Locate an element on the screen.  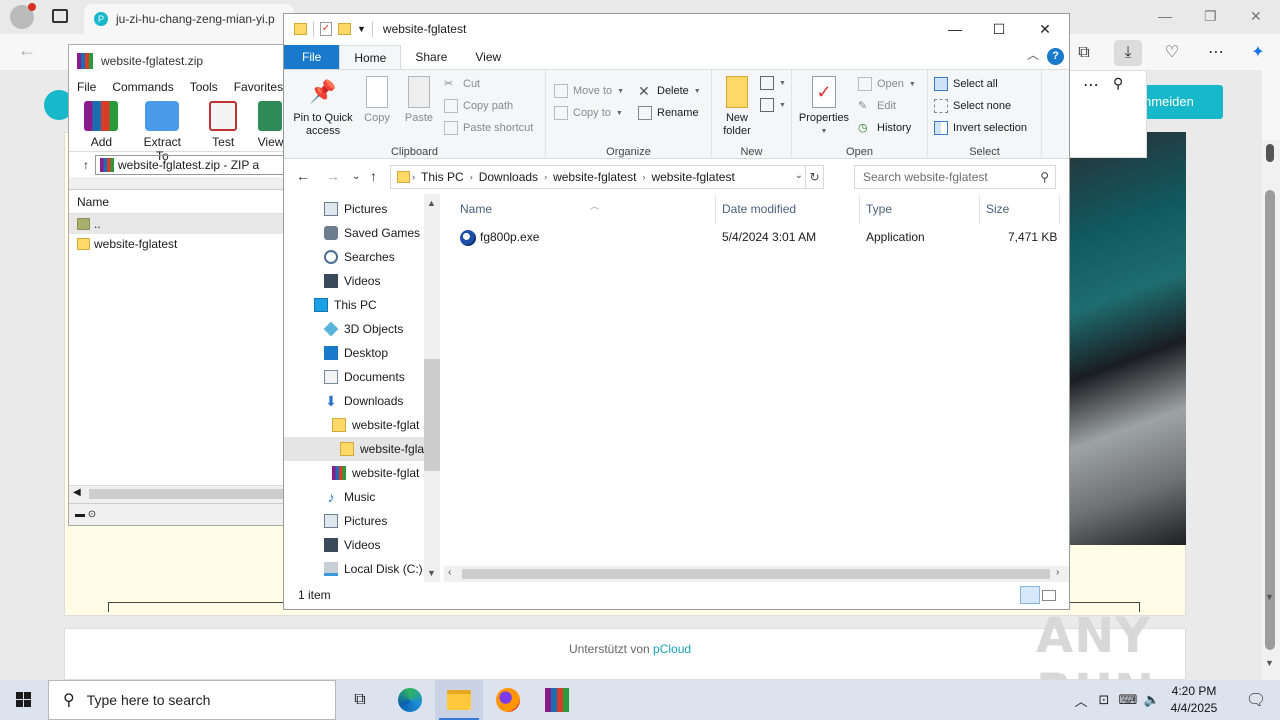
move-to-button: Move to ▼ is located at coordinates (589, 91).